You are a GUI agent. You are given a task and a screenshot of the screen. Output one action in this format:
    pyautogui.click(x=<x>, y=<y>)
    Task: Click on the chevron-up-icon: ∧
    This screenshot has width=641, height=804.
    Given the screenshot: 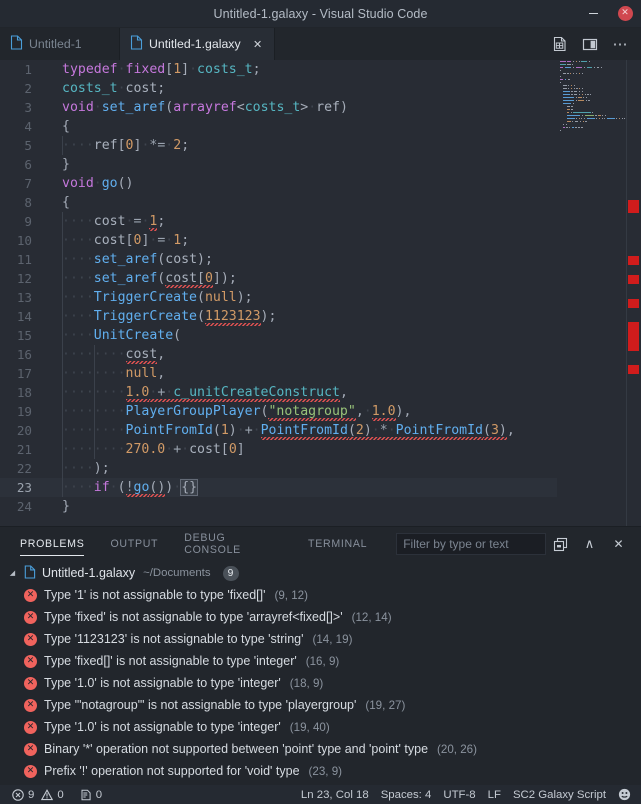 What is the action you would take?
    pyautogui.click(x=589, y=544)
    